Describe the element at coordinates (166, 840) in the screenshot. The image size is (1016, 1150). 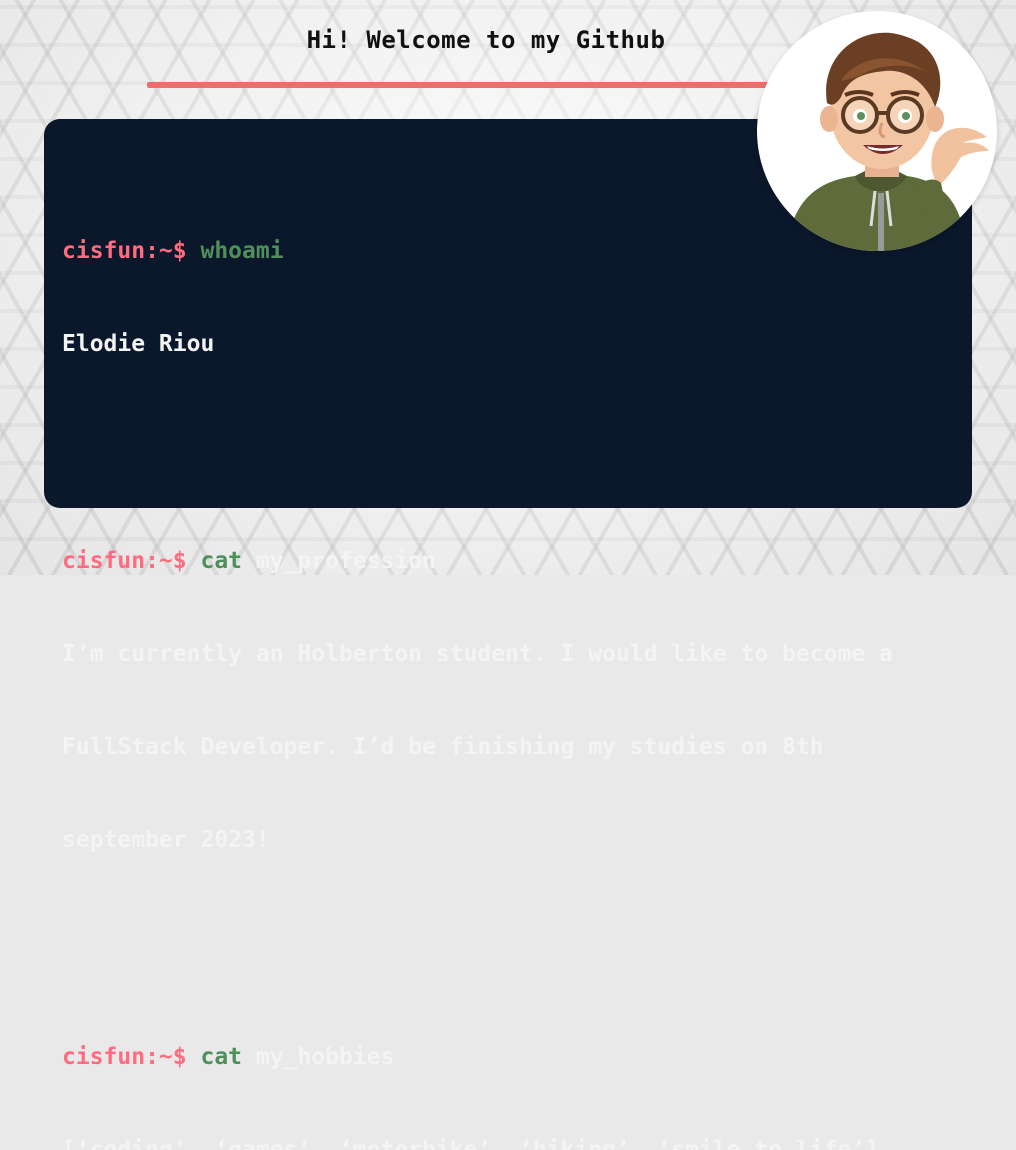
I see `terminal-output-line: september 2023!` at that location.